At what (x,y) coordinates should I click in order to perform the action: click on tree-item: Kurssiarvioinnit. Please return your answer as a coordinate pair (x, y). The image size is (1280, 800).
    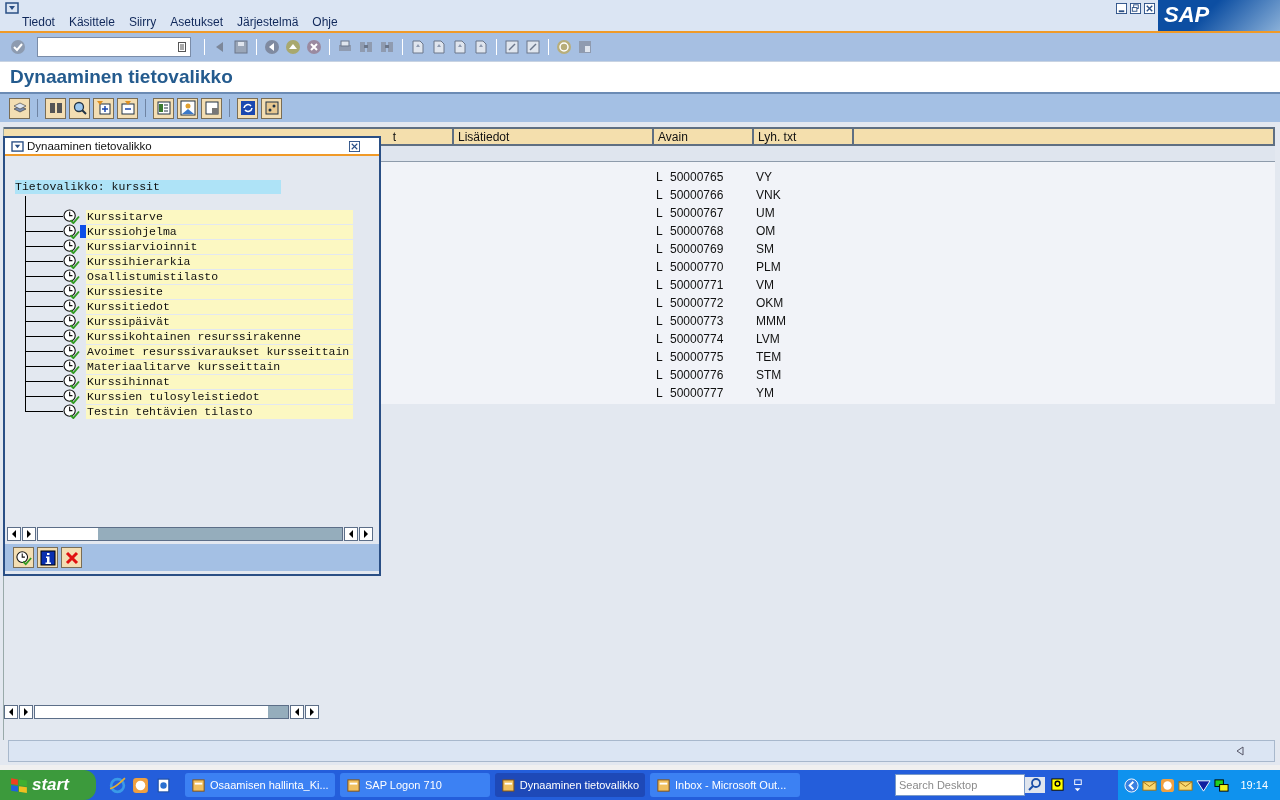
    Looking at the image, I should click on (219, 246).